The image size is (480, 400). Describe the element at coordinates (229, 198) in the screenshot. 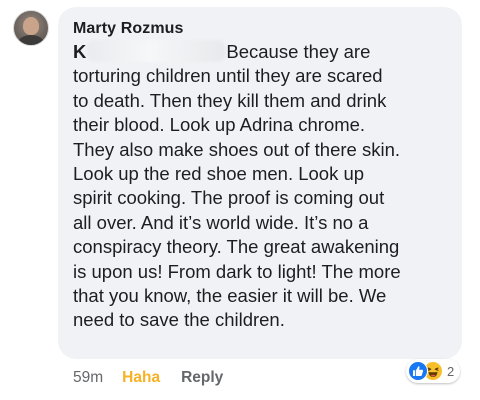

I see `comment-line: spirit cooking. The proof is coming out` at that location.